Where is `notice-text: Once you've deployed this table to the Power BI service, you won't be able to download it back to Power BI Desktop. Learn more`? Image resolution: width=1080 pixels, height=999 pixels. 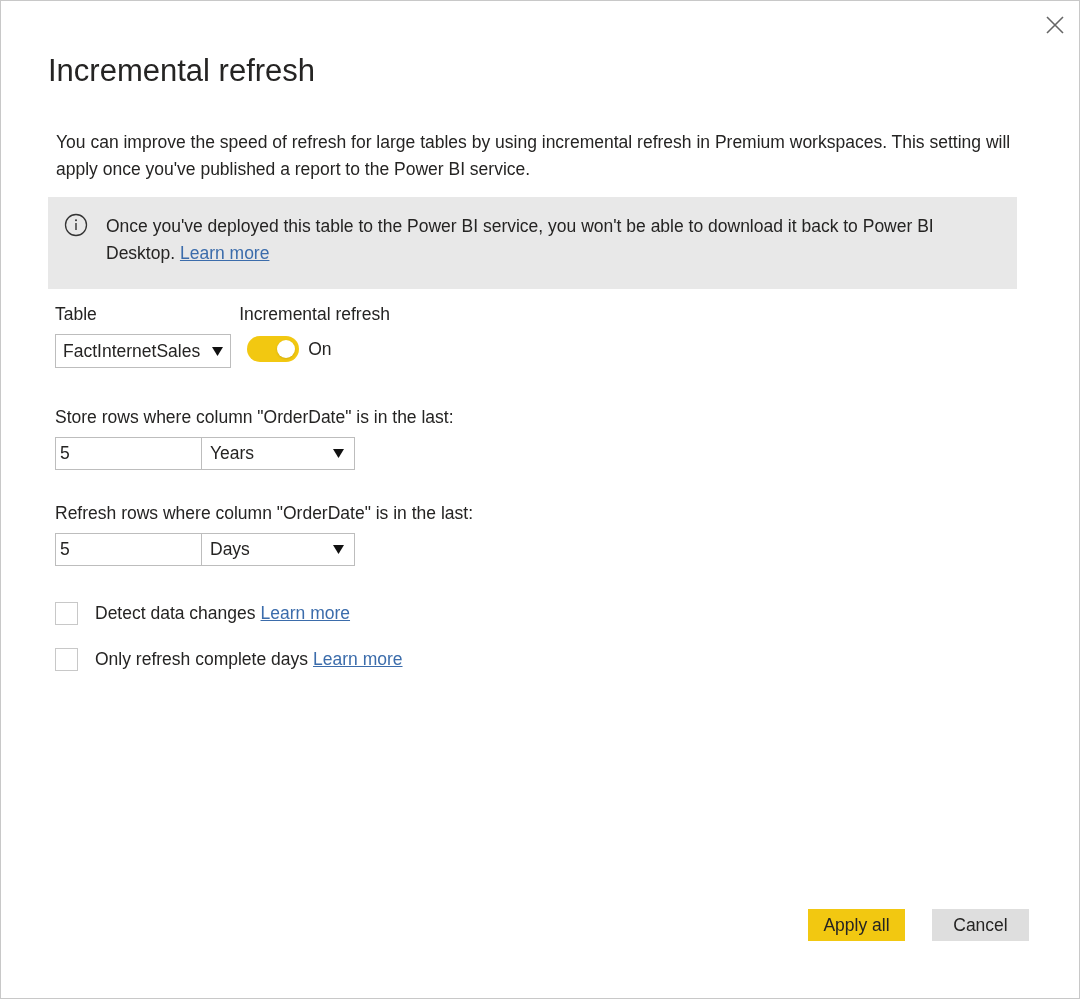
notice-text: Once you've deployed this table to the Power BI service, you won't be able to download it back to Power BI Desktop. Learn more is located at coordinates (520, 240).